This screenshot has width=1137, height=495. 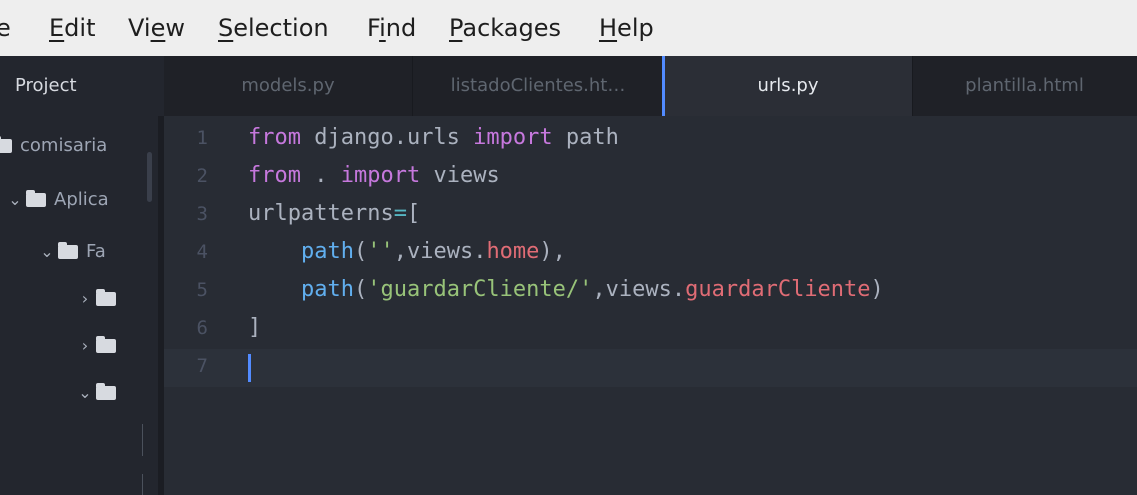 I want to click on menu-packages: Packages, so click(x=505, y=28).